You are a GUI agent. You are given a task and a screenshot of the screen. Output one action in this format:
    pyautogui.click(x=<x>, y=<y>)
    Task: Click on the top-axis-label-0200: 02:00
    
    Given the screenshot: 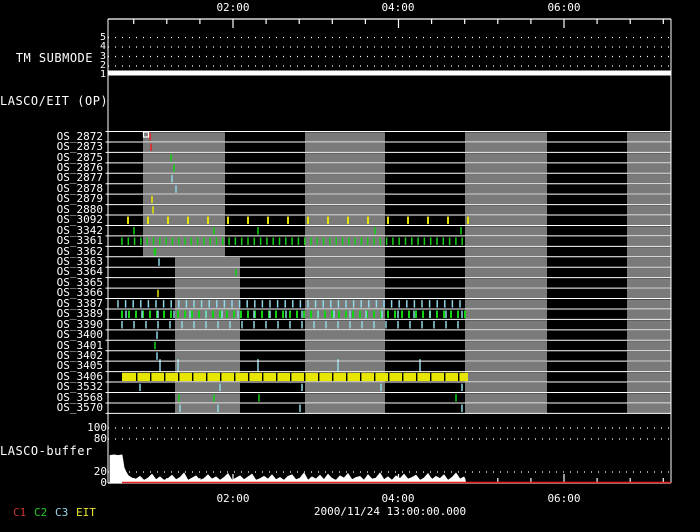 What is the action you would take?
    pyautogui.click(x=233, y=7)
    